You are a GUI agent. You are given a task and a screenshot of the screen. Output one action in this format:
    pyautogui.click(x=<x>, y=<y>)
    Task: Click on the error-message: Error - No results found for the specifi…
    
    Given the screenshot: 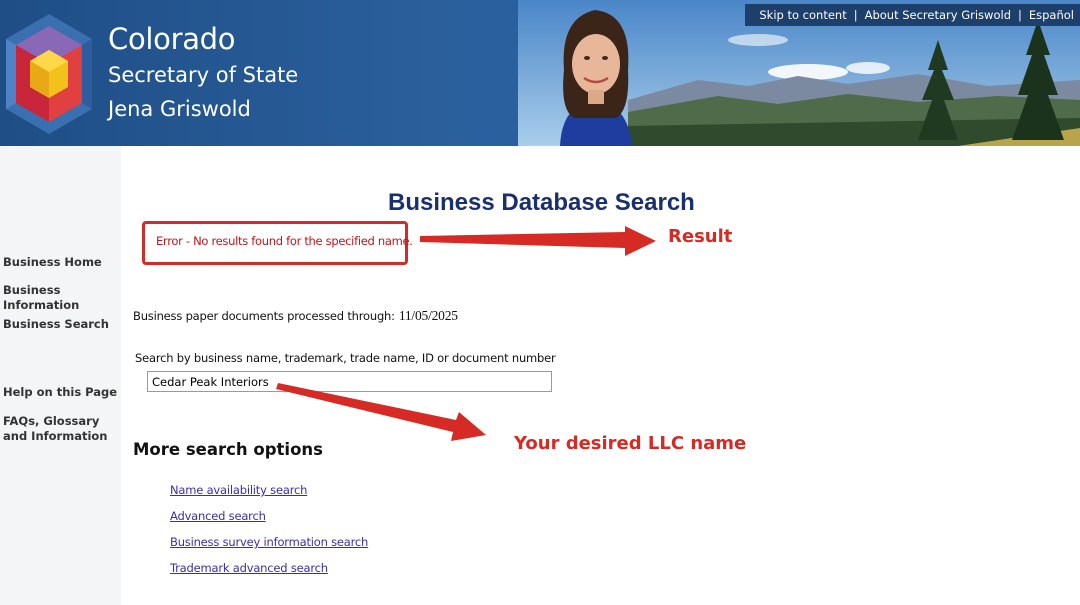 What is the action you would take?
    pyautogui.click(x=284, y=241)
    